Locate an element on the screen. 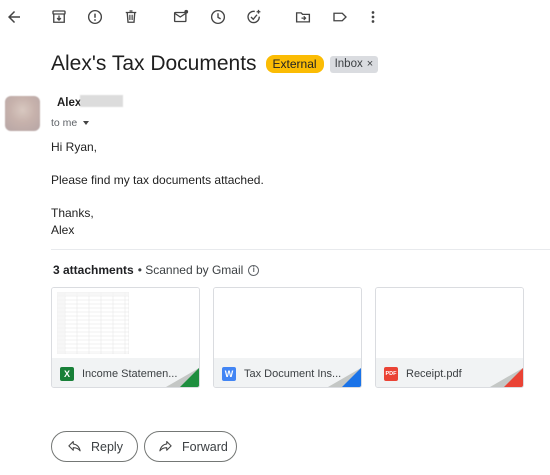  spreadsheet-thumbnail is located at coordinates (93, 323).